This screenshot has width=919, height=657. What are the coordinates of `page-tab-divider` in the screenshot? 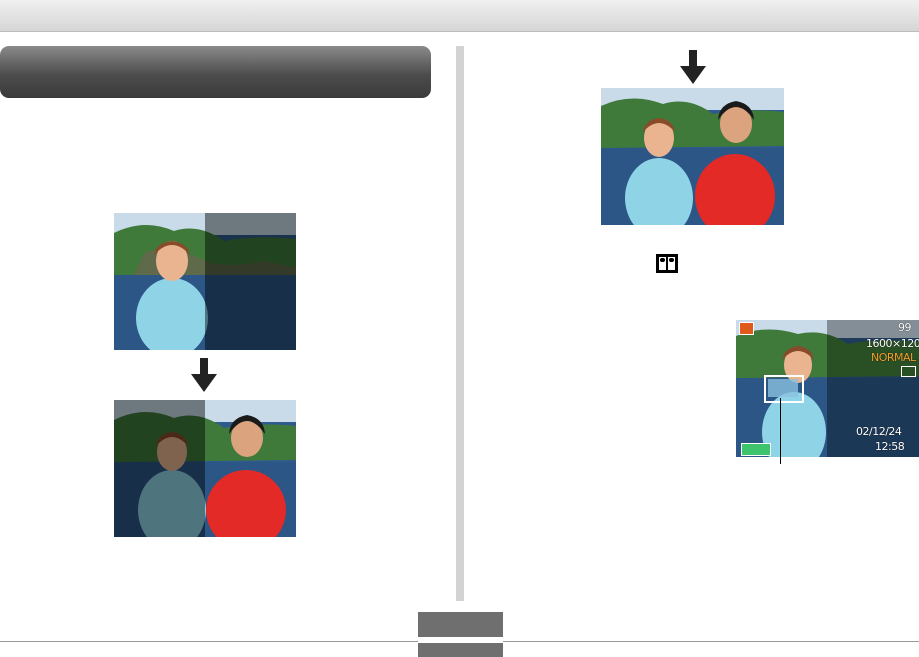 It's located at (460, 640).